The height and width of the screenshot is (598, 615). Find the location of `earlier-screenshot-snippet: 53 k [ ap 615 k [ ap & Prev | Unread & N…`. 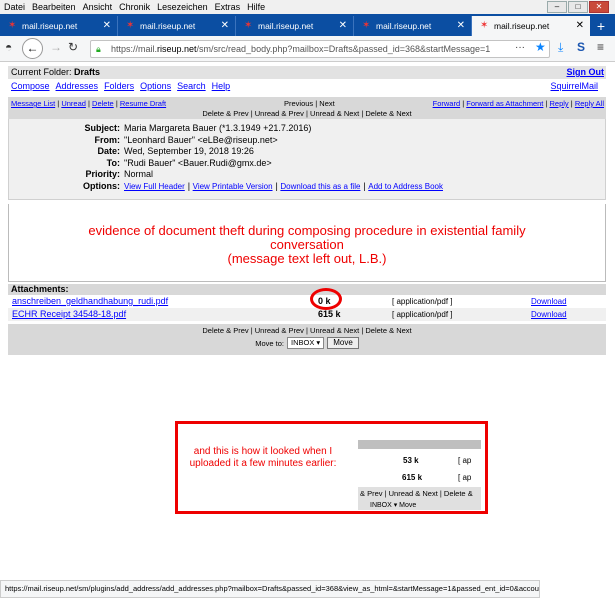

earlier-screenshot-snippet: 53 k [ ap 615 k [ ap & Prev | Unread & N… is located at coordinates (419, 473).